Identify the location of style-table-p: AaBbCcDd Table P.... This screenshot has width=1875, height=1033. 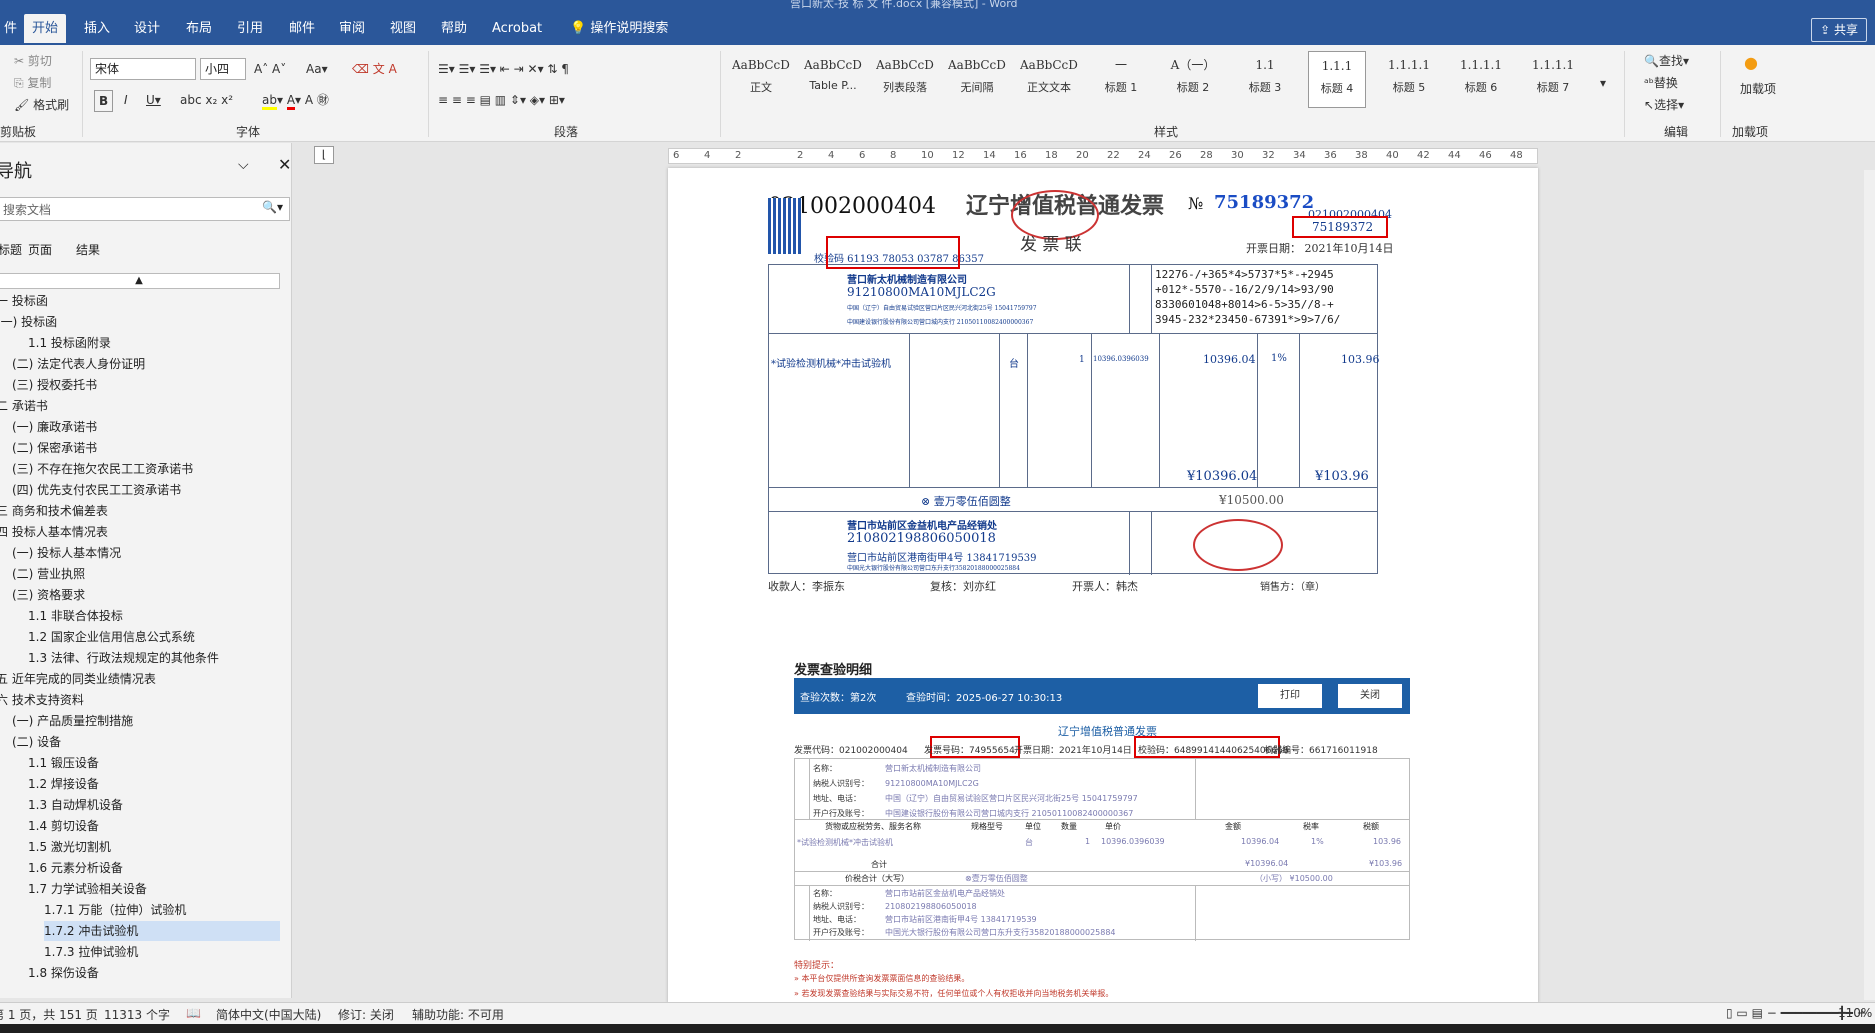
(833, 79).